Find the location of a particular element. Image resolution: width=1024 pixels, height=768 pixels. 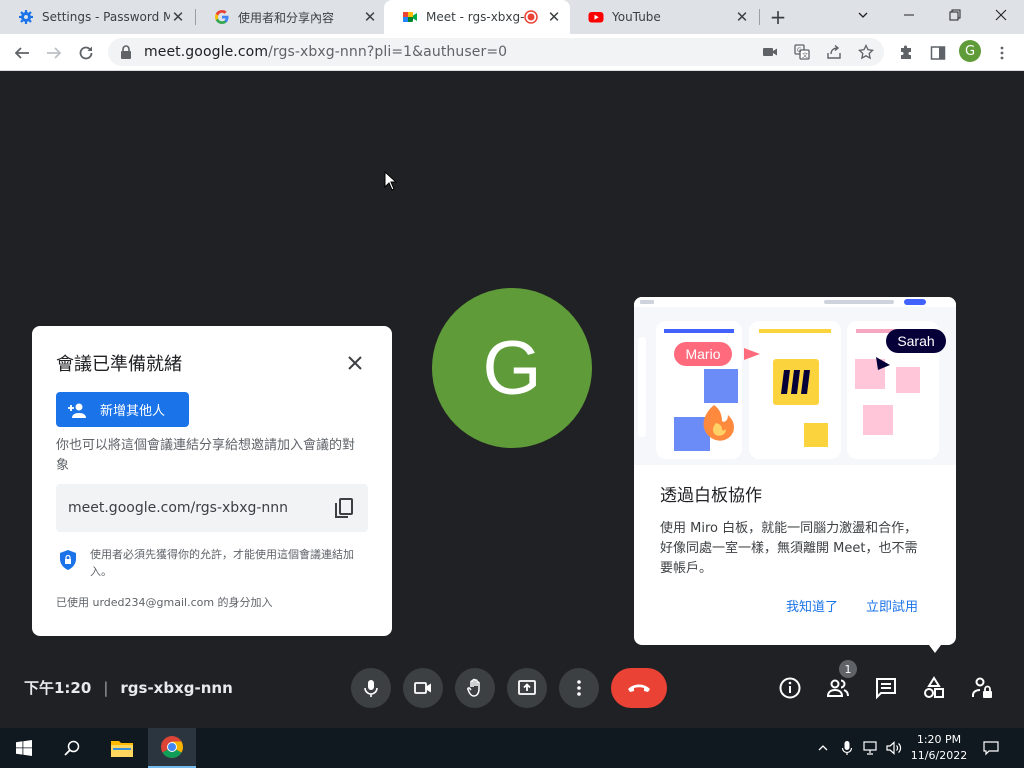

action-center-button is located at coordinates (991, 748).